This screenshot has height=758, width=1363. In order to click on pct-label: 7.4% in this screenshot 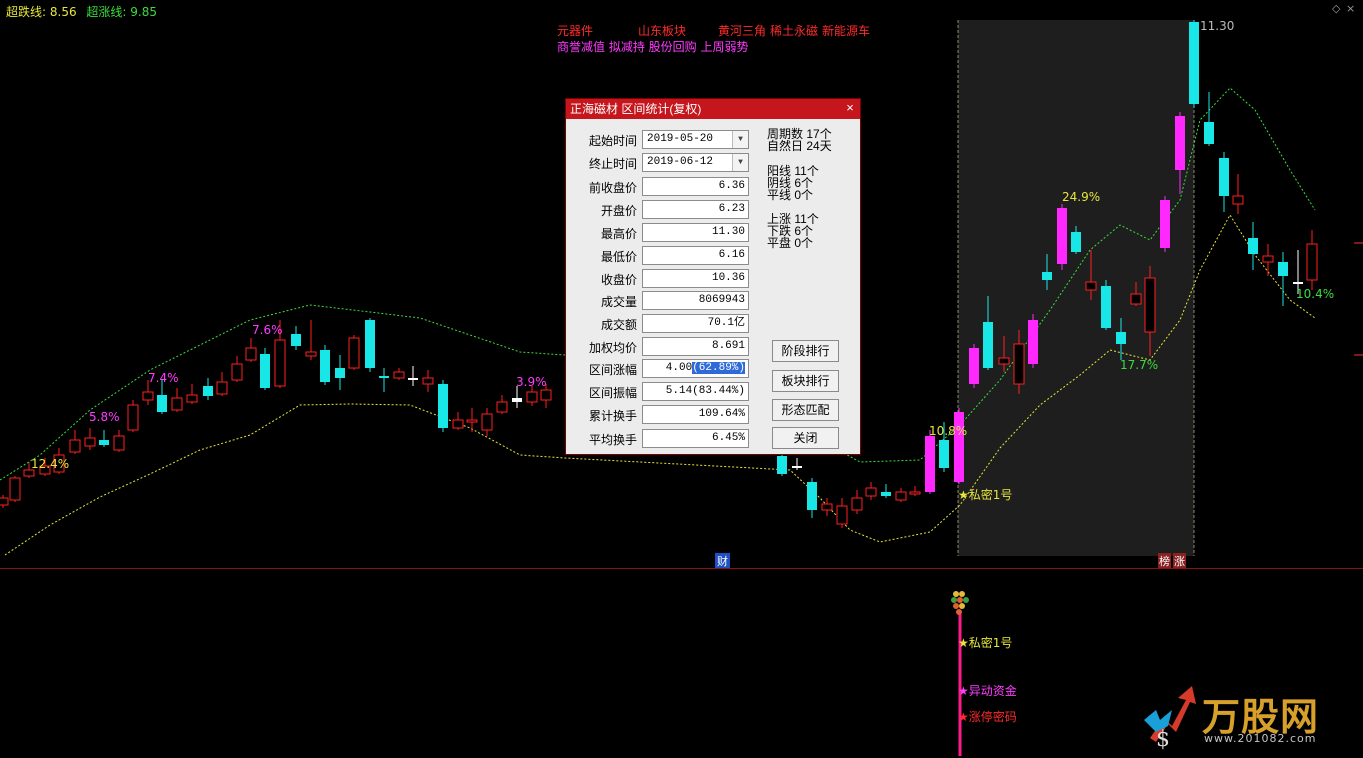, I will do `click(163, 378)`.